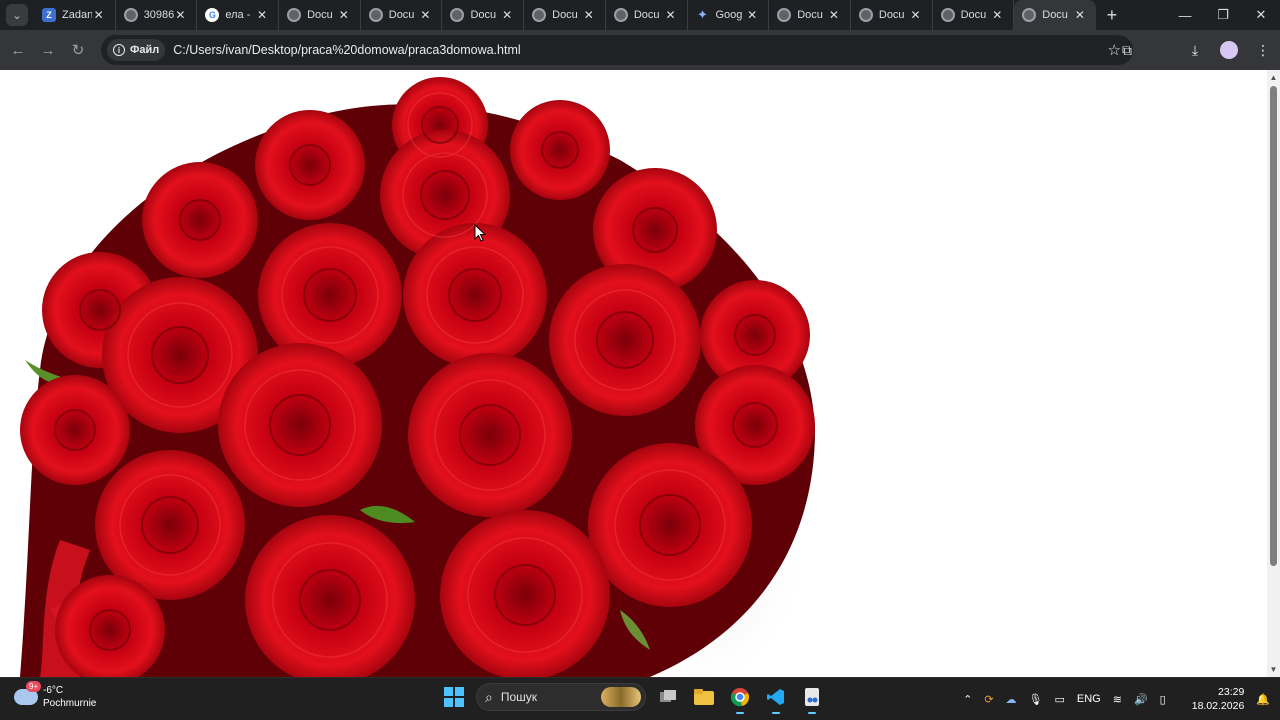 This screenshot has width=1280, height=720. What do you see at coordinates (776, 698) in the screenshot?
I see `vscode-icon` at bounding box center [776, 698].